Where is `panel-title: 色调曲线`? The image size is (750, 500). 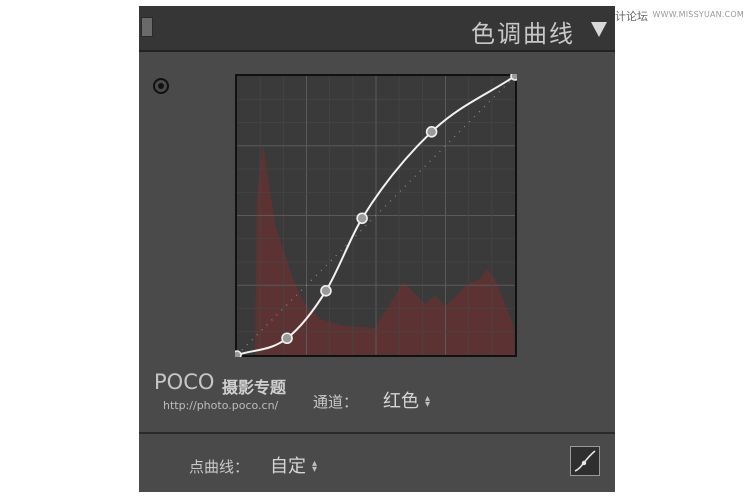
panel-title: 色调曲线 is located at coordinates (523, 34).